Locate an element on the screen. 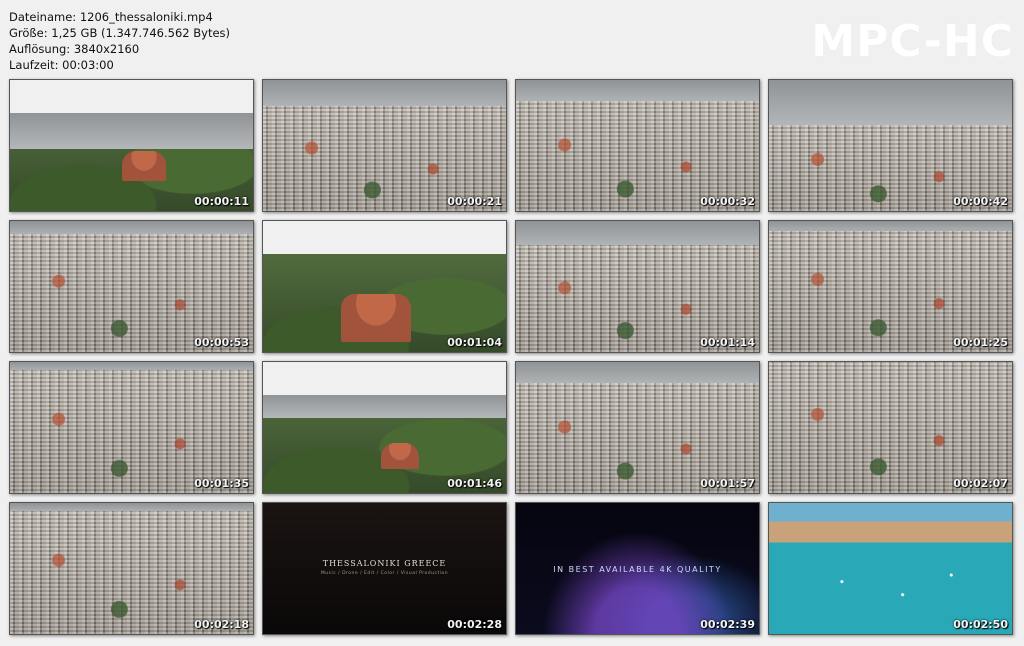 The image size is (1024, 646). thumbnail: 00:01:35 is located at coordinates (131, 427).